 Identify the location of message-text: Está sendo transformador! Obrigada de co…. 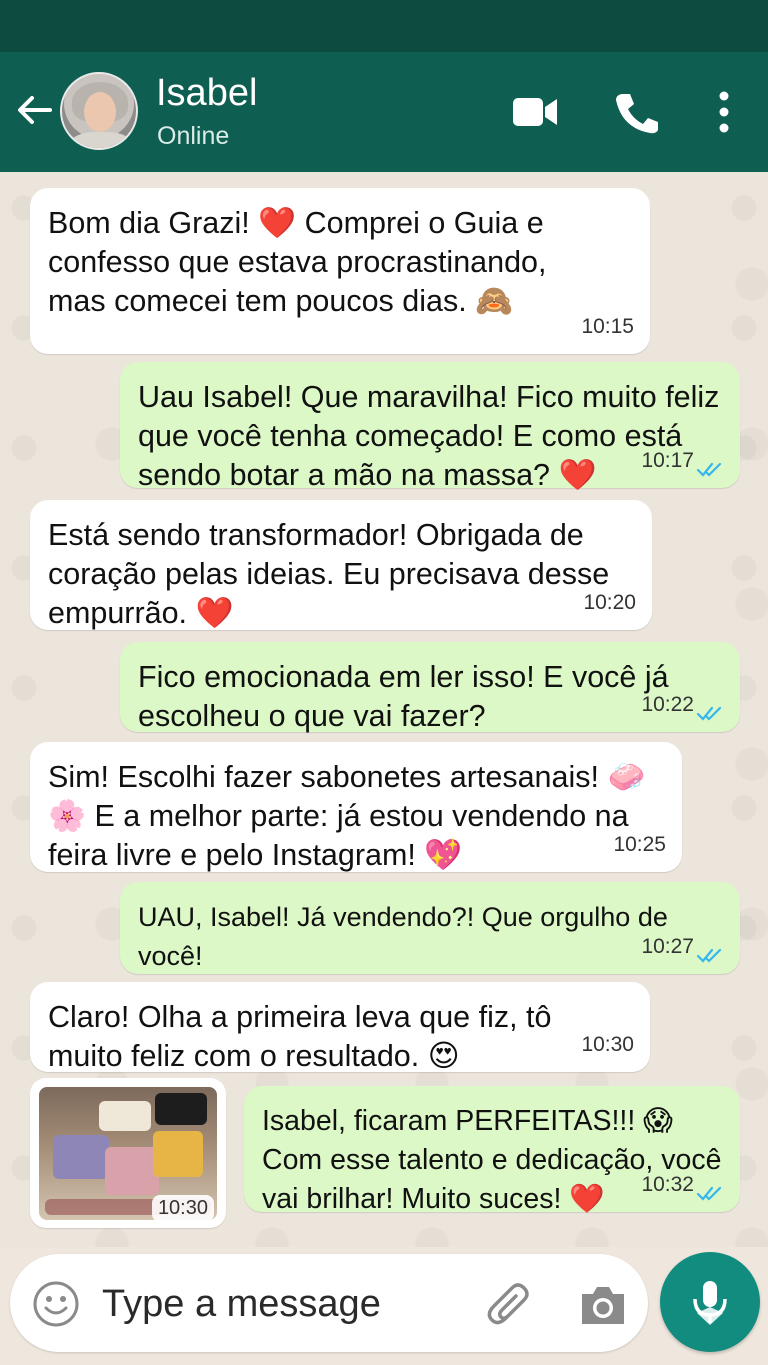
(329, 574).